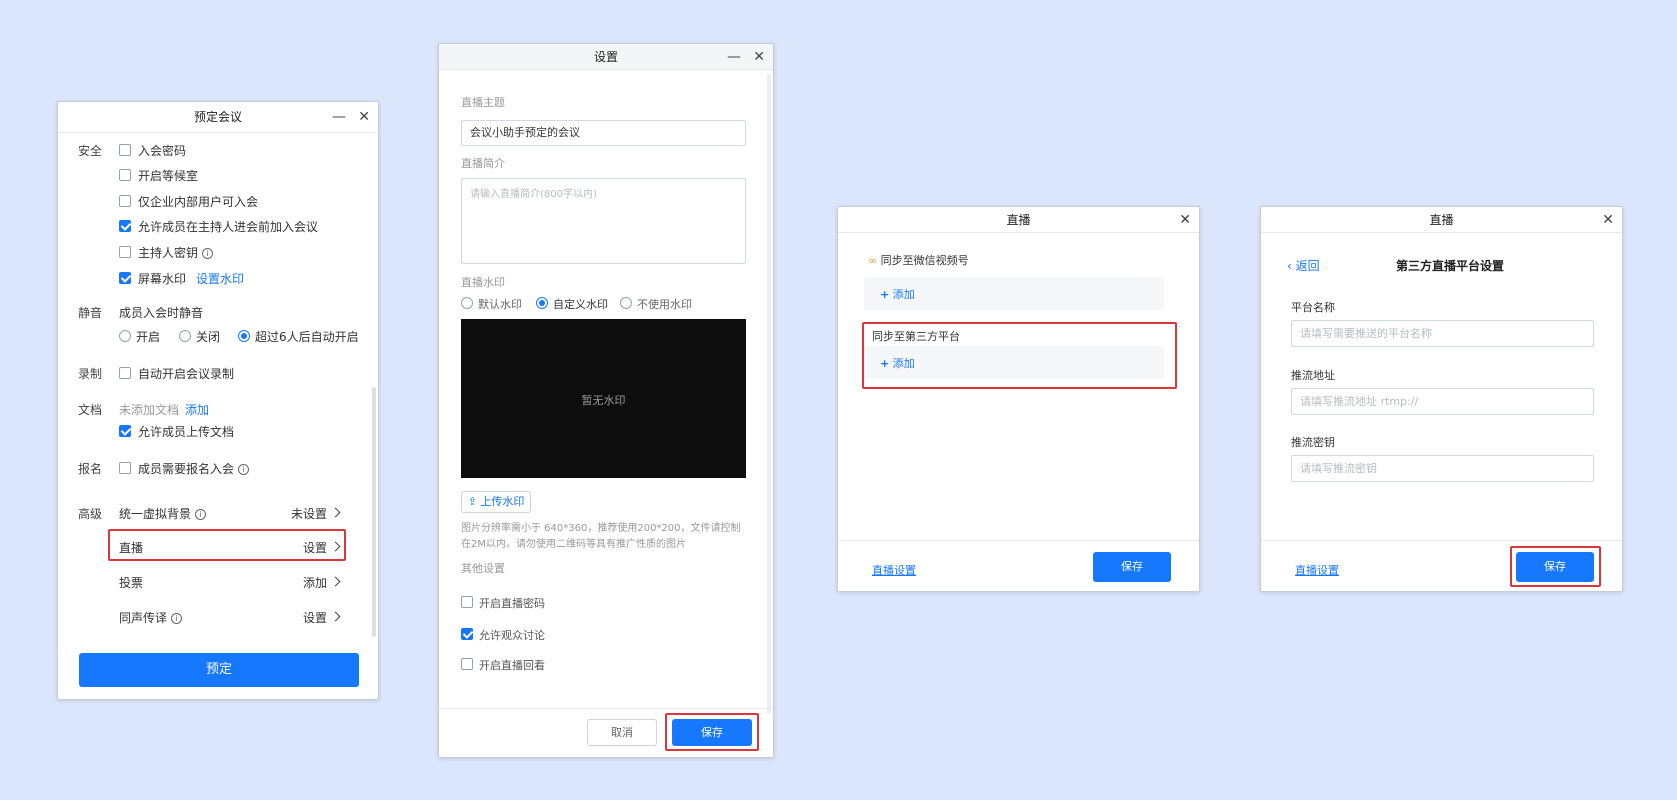 This screenshot has height=800, width=1677. I want to click on window-titlebar: 设置 — ✕, so click(606, 57).